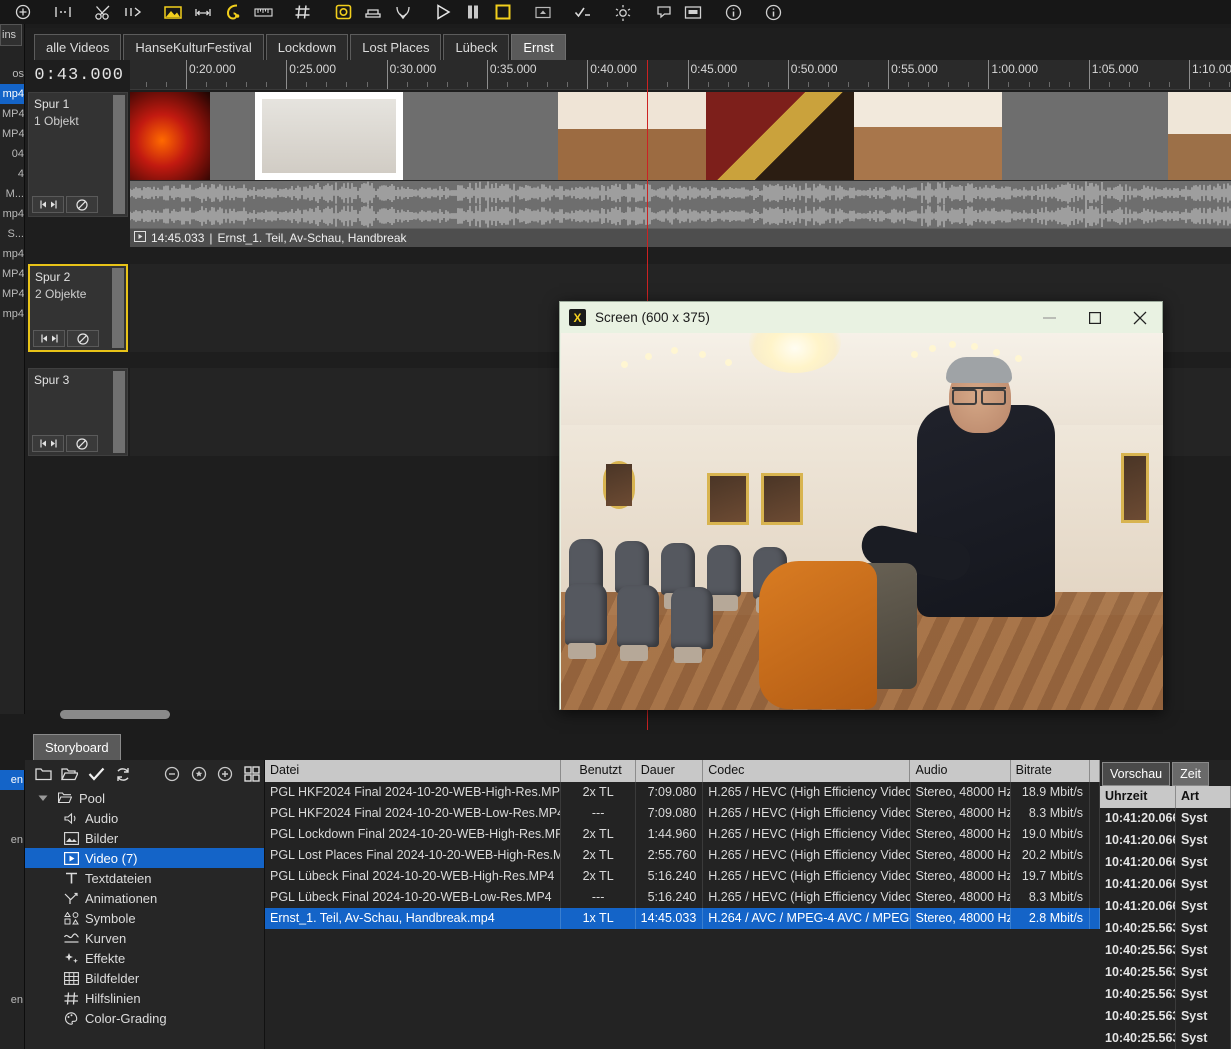 This screenshot has width=1231, height=1049. I want to click on pool-item-kurven: Kurven, so click(144, 938).